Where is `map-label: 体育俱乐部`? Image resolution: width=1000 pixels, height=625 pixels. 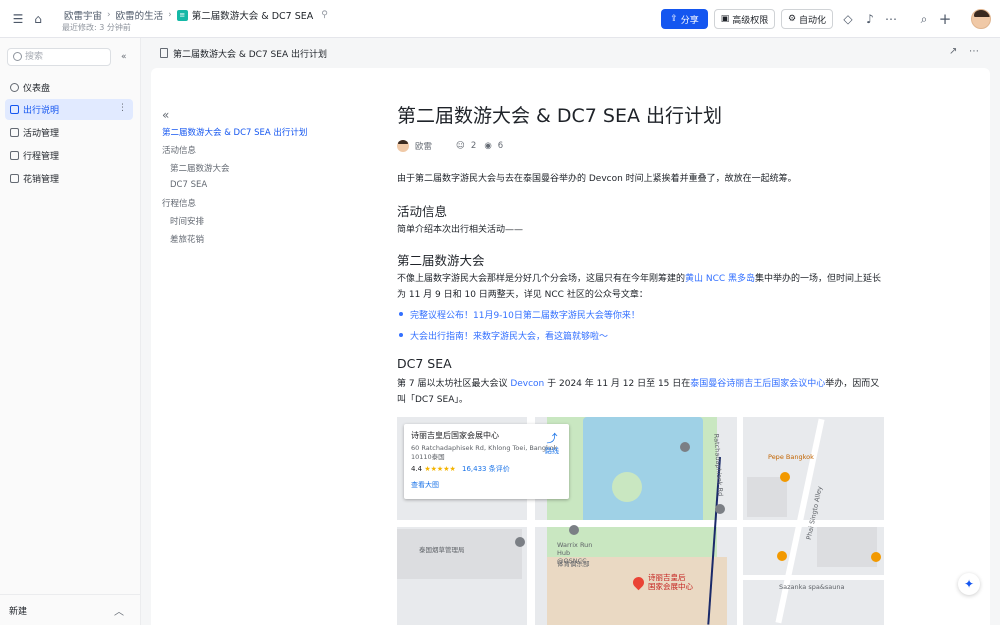
map-label: 体育俱乐部 is located at coordinates (573, 564).